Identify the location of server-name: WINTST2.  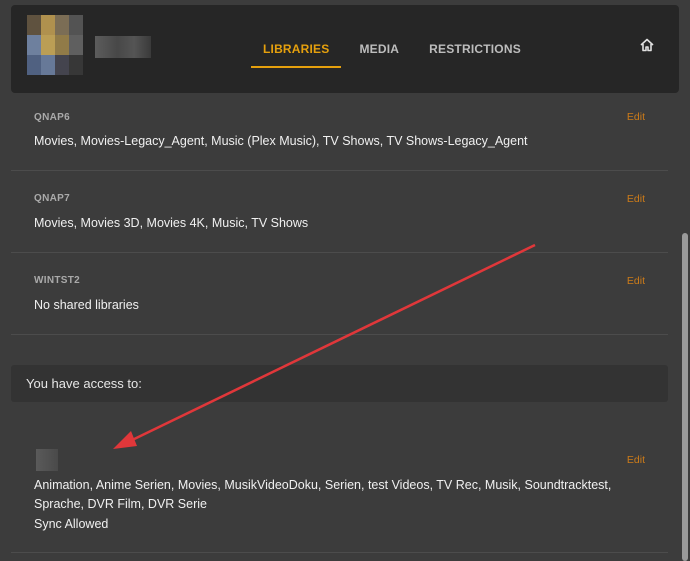
(57, 280).